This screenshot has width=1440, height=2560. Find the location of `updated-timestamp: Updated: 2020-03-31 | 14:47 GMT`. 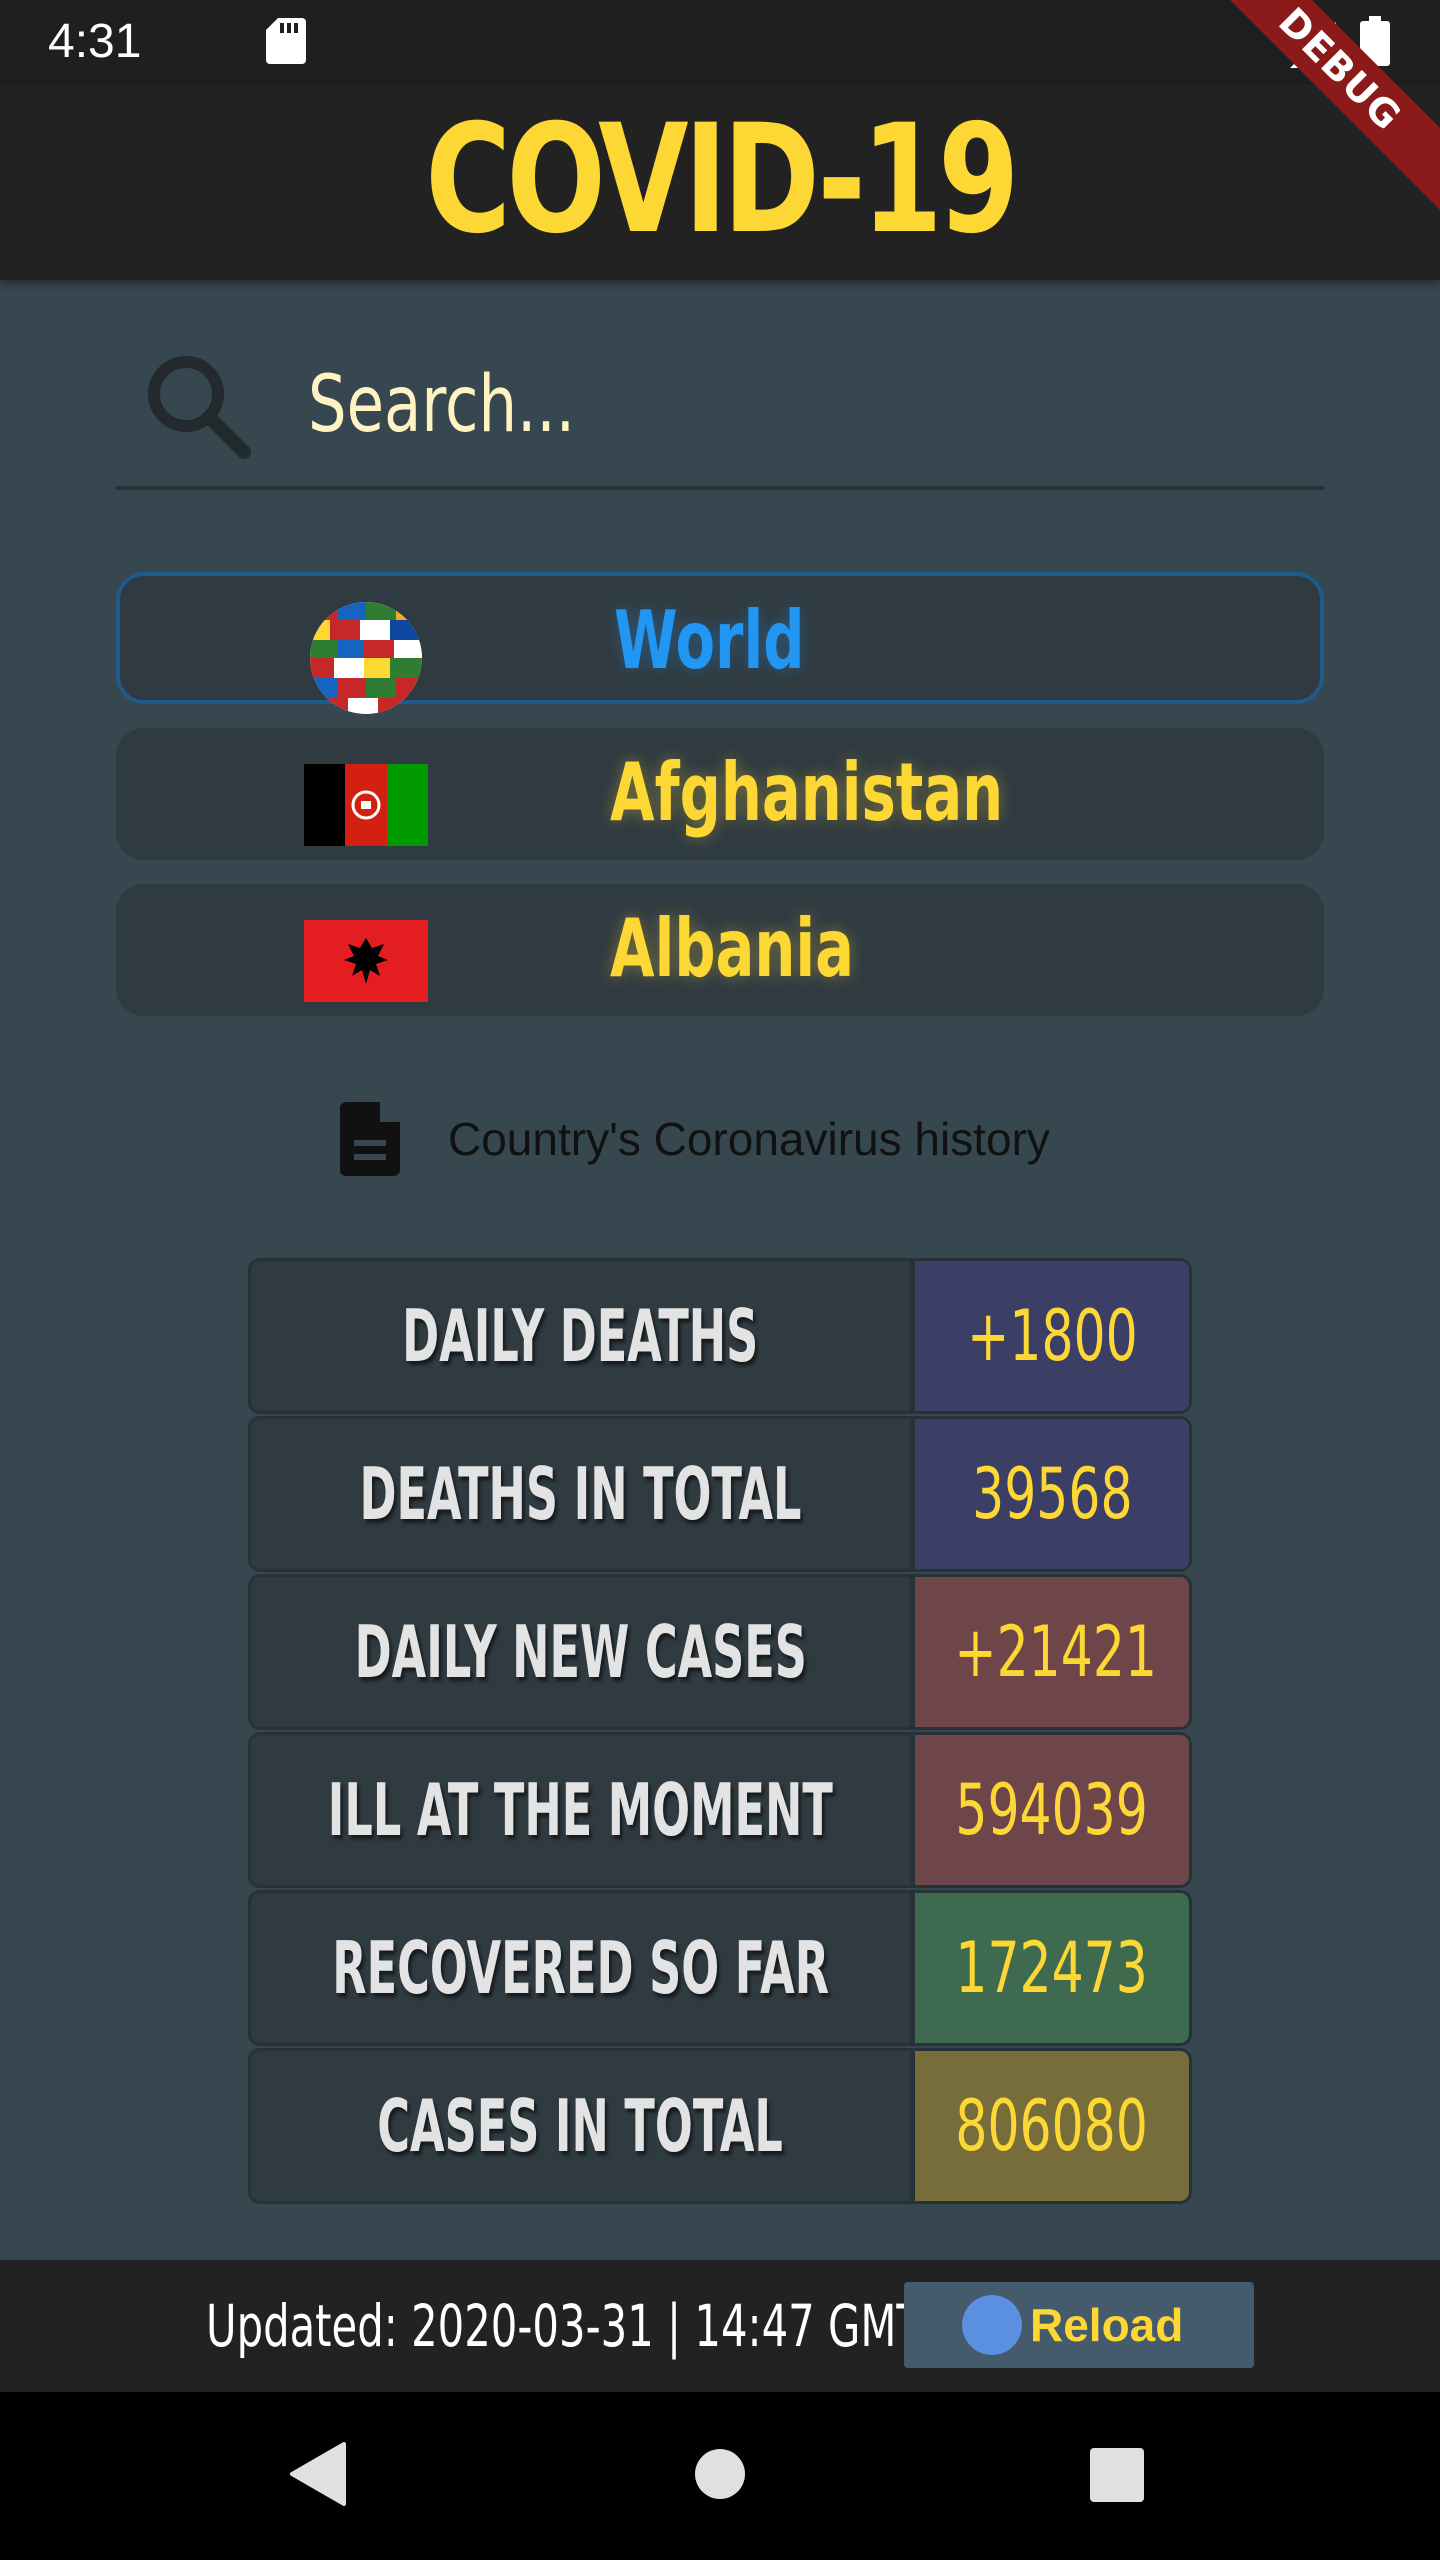

updated-timestamp: Updated: 2020-03-31 | 14:47 GMT is located at coordinates (564, 2326).